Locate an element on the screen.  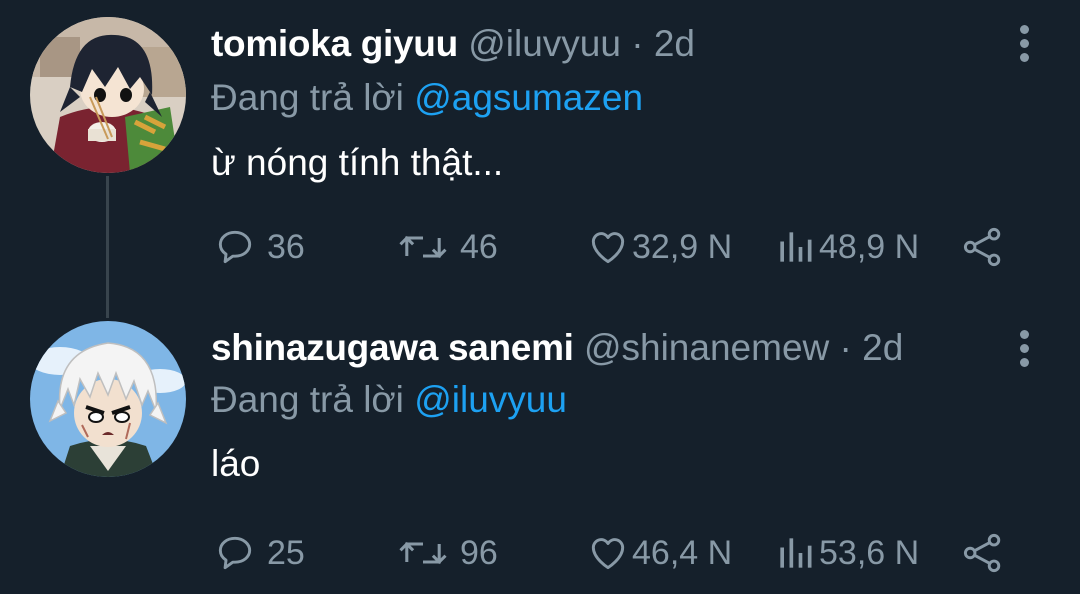
timestamp: 2d is located at coordinates (674, 43).